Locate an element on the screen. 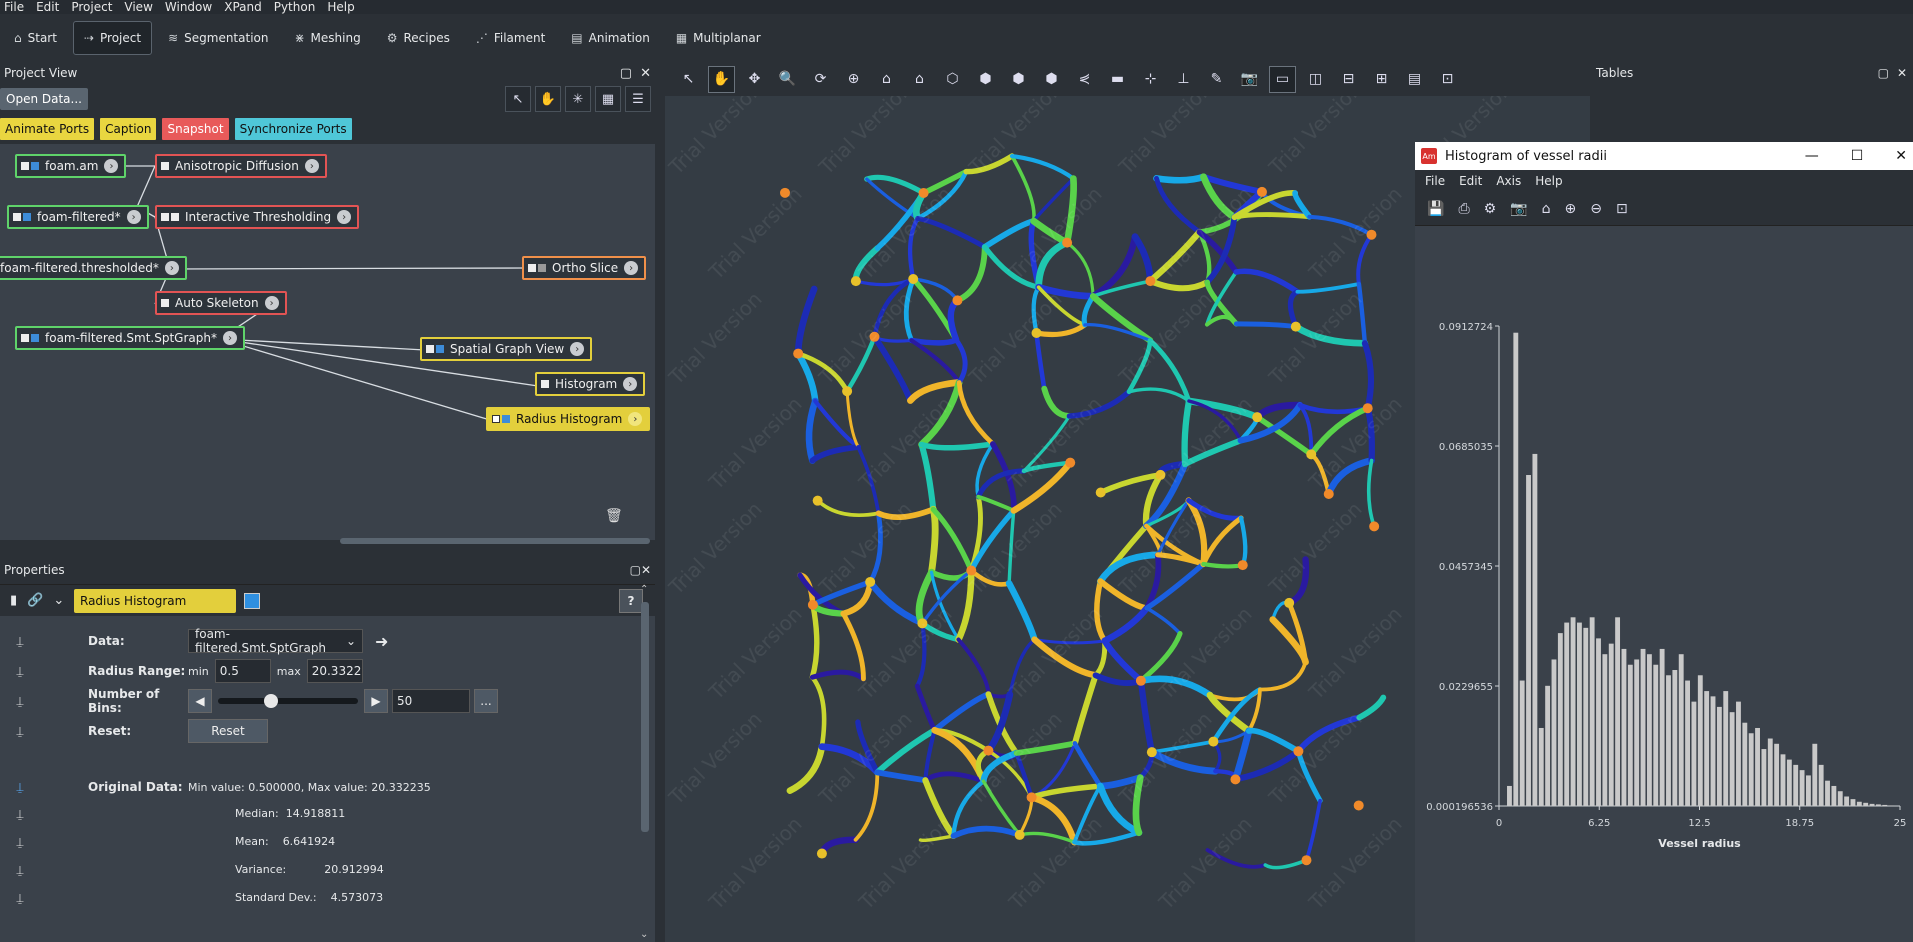 Image resolution: width=1913 pixels, height=942 pixels. eyedropper-icon: ✎ is located at coordinates (1216, 79).